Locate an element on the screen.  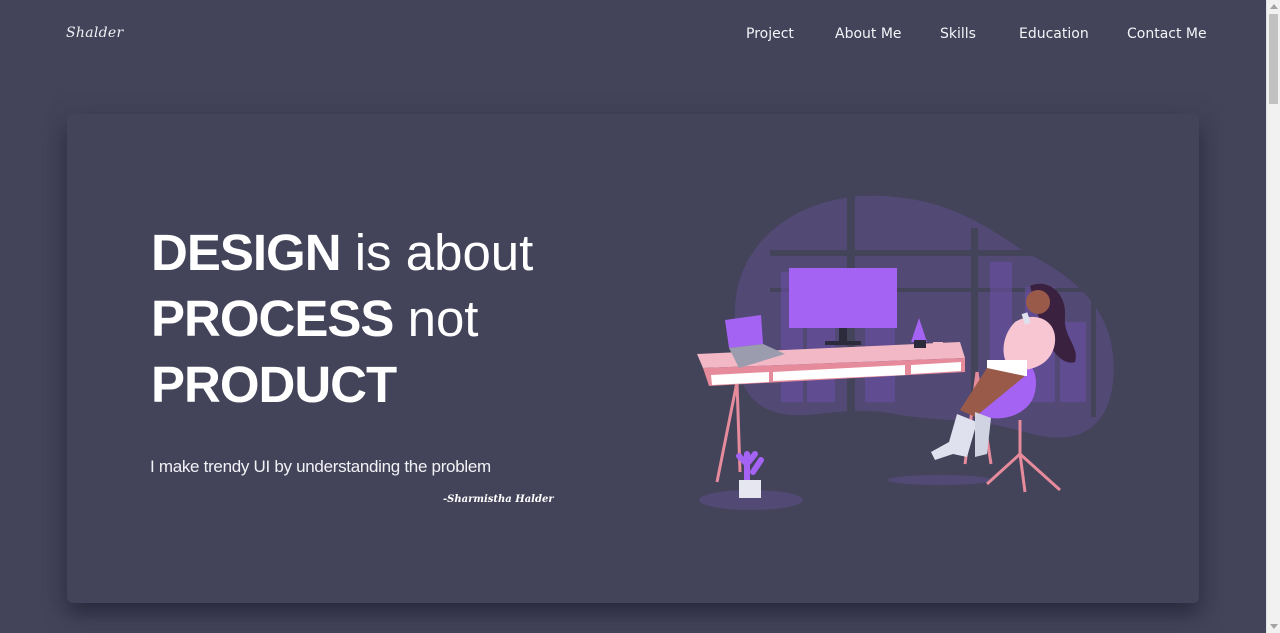
woman-head is located at coordinates (1038, 302).